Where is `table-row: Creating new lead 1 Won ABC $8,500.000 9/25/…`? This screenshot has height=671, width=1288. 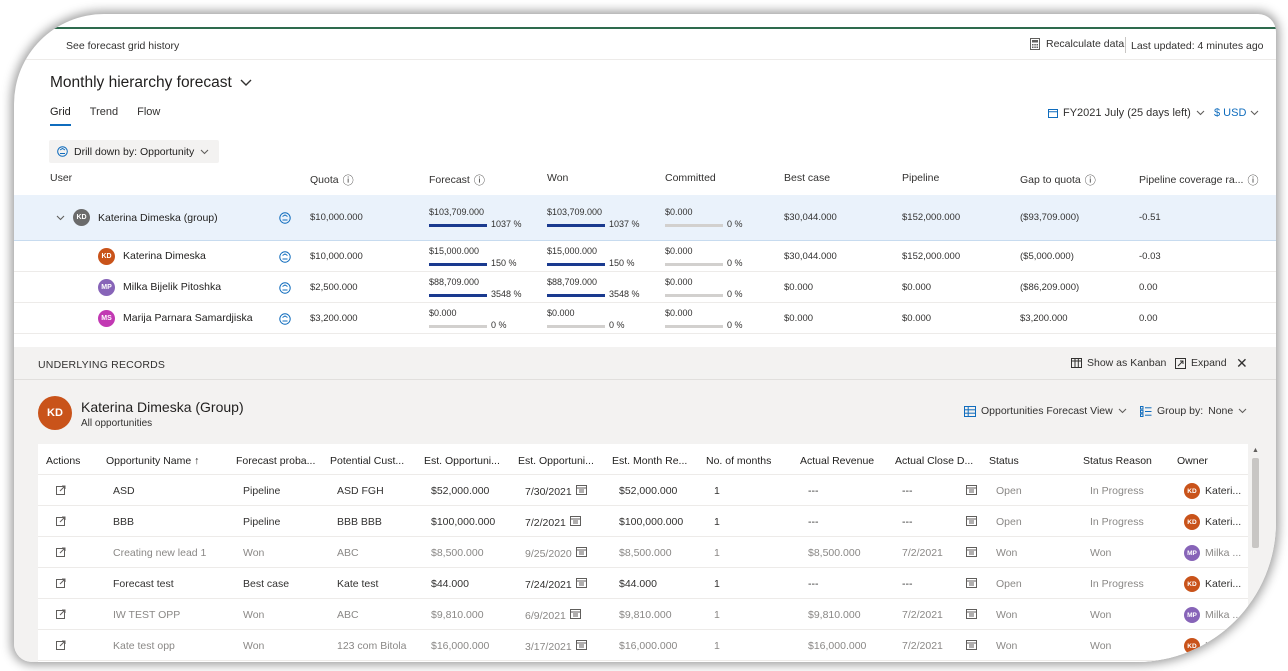
table-row: Creating new lead 1 Won ABC $8,500.000 9/25/… is located at coordinates (643, 552).